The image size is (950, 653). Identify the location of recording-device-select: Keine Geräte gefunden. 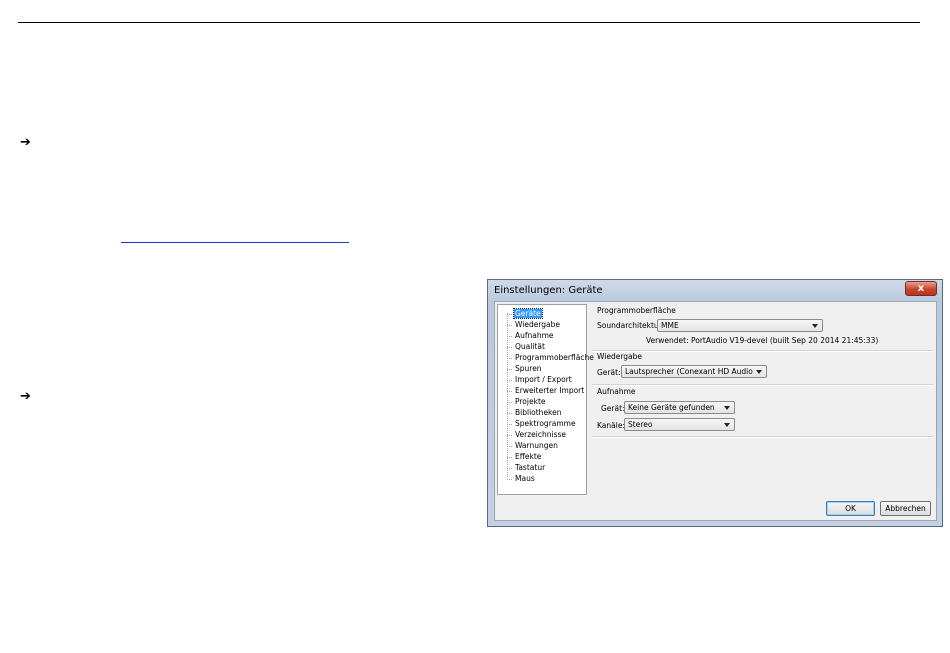
(679, 407).